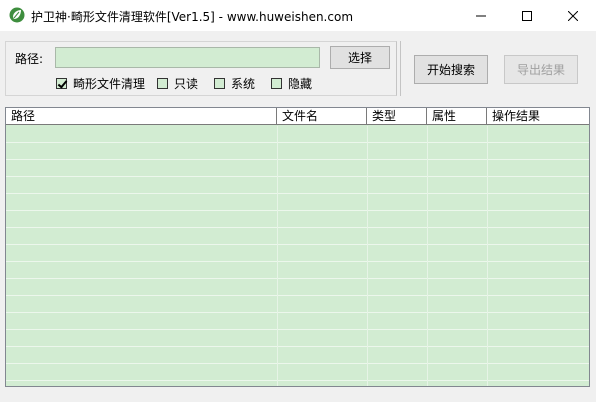 Image resolution: width=596 pixels, height=402 pixels. Describe the element at coordinates (322, 116) in the screenshot. I see `column-header-filename: 文件名` at that location.